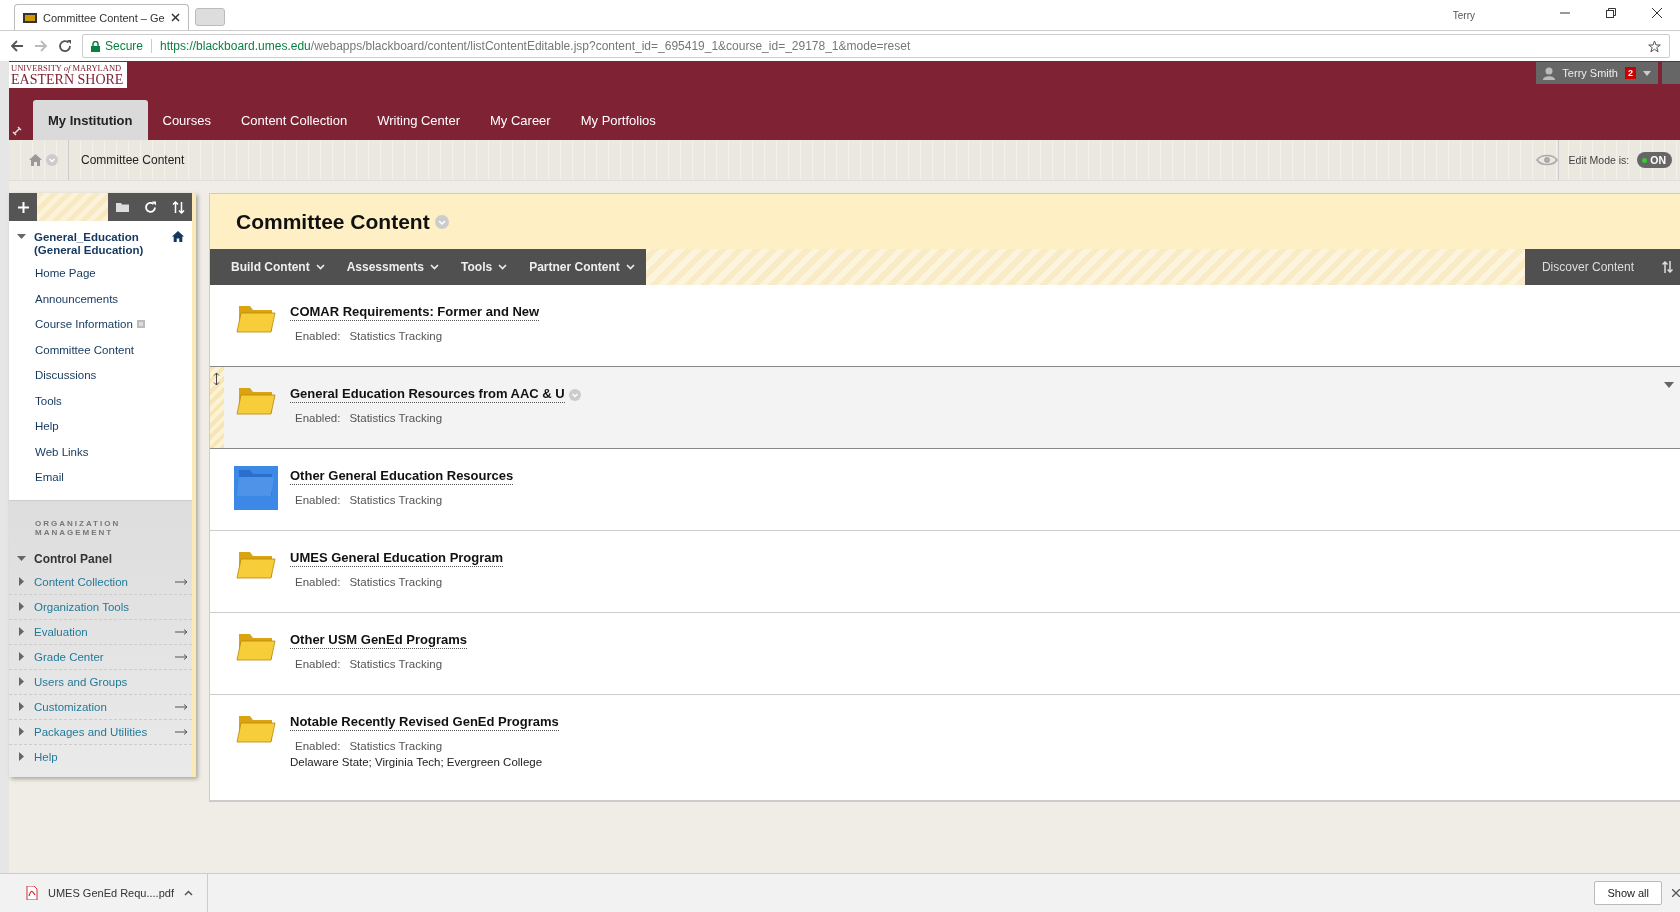  What do you see at coordinates (17, 131) in the screenshot?
I see `link-icon` at bounding box center [17, 131].